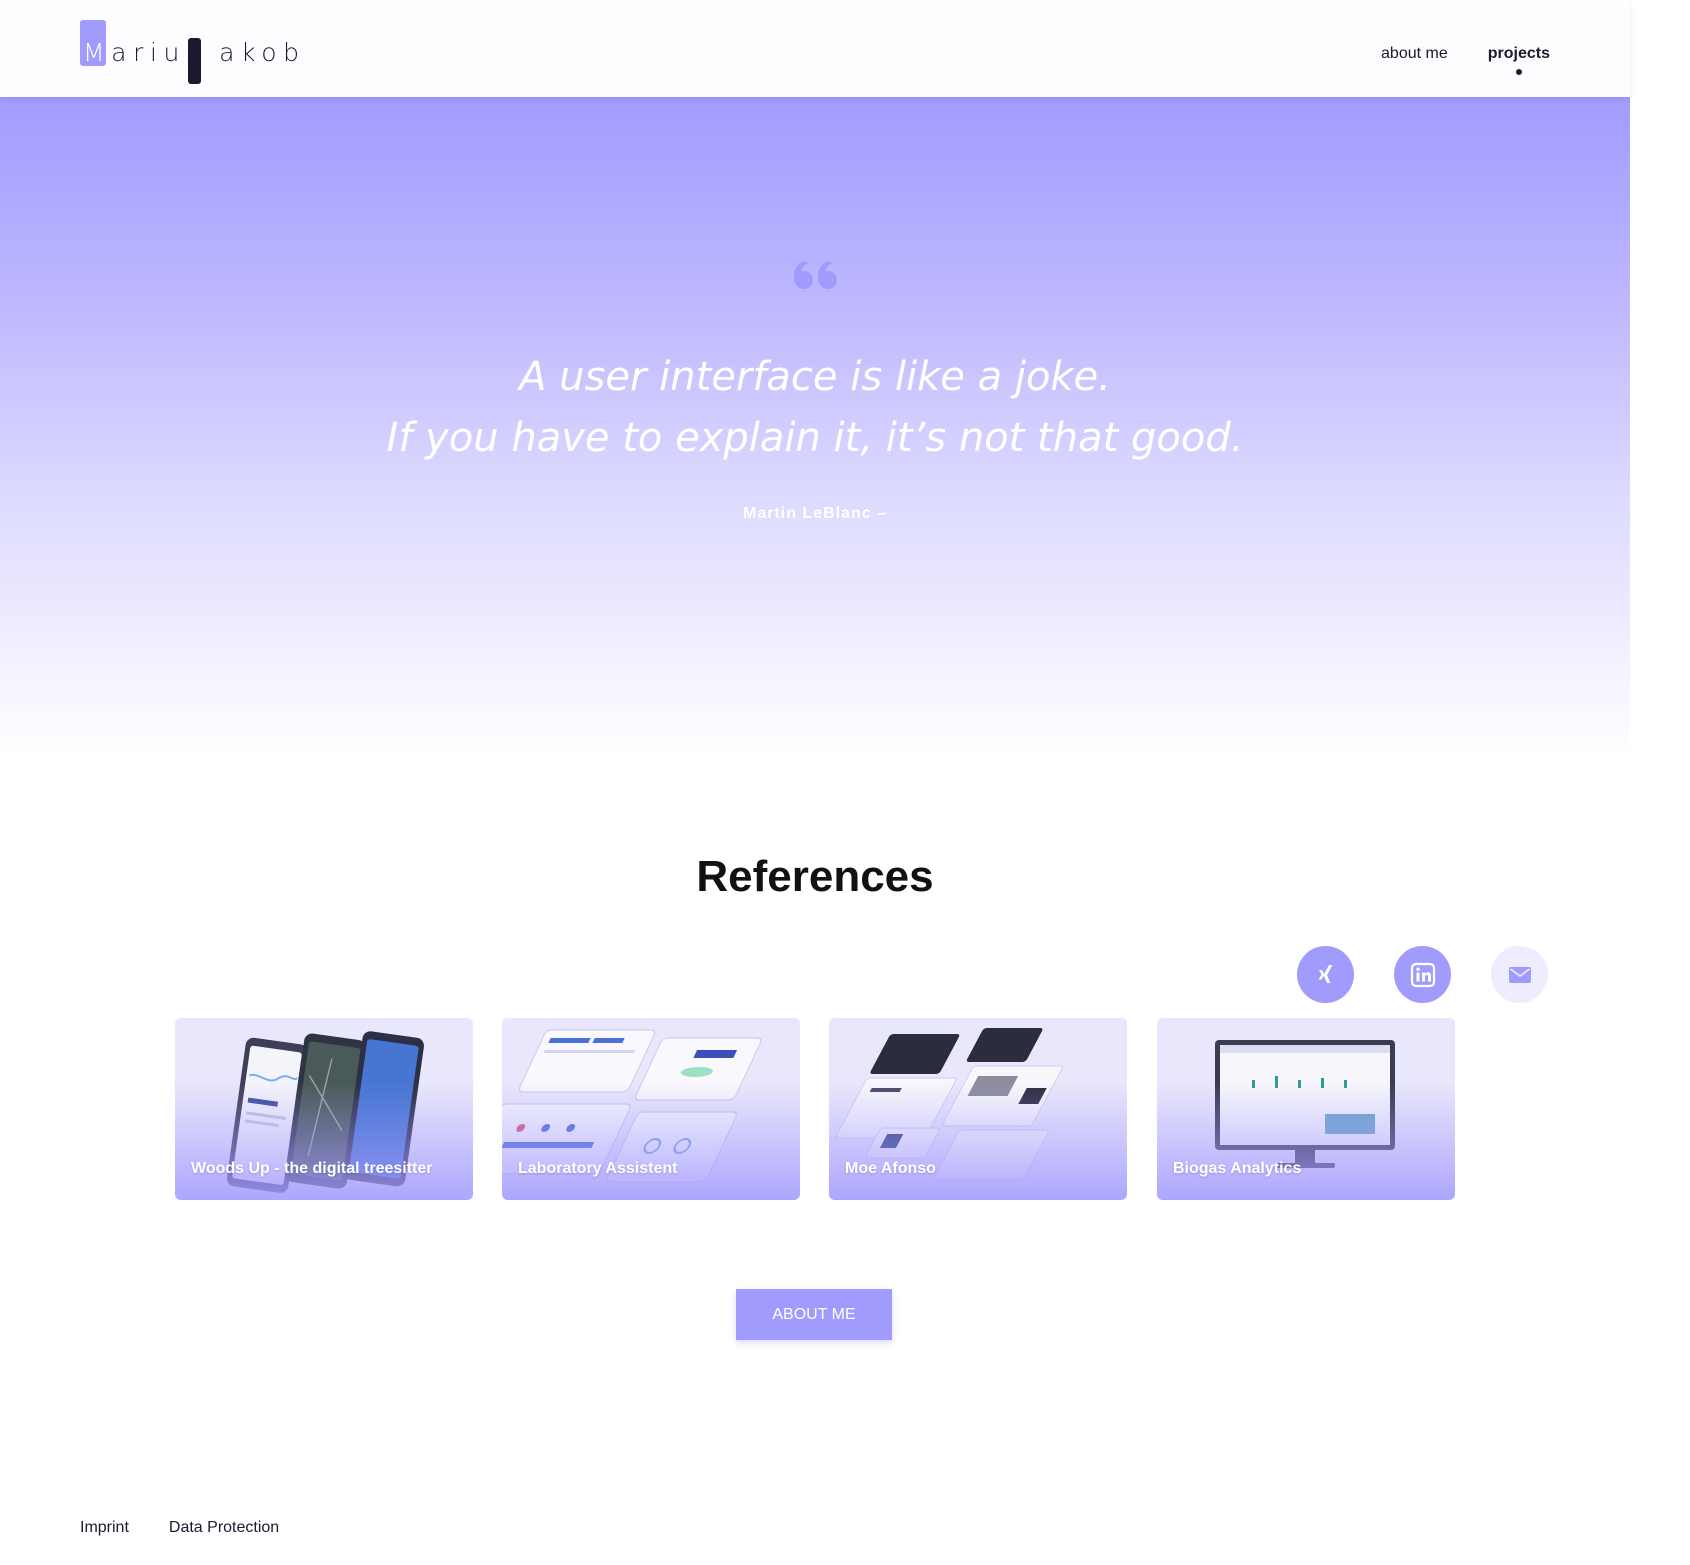 This screenshot has width=1690, height=1565. What do you see at coordinates (1237, 1168) in the screenshot?
I see `project-card-label: Biogas Analytics` at bounding box center [1237, 1168].